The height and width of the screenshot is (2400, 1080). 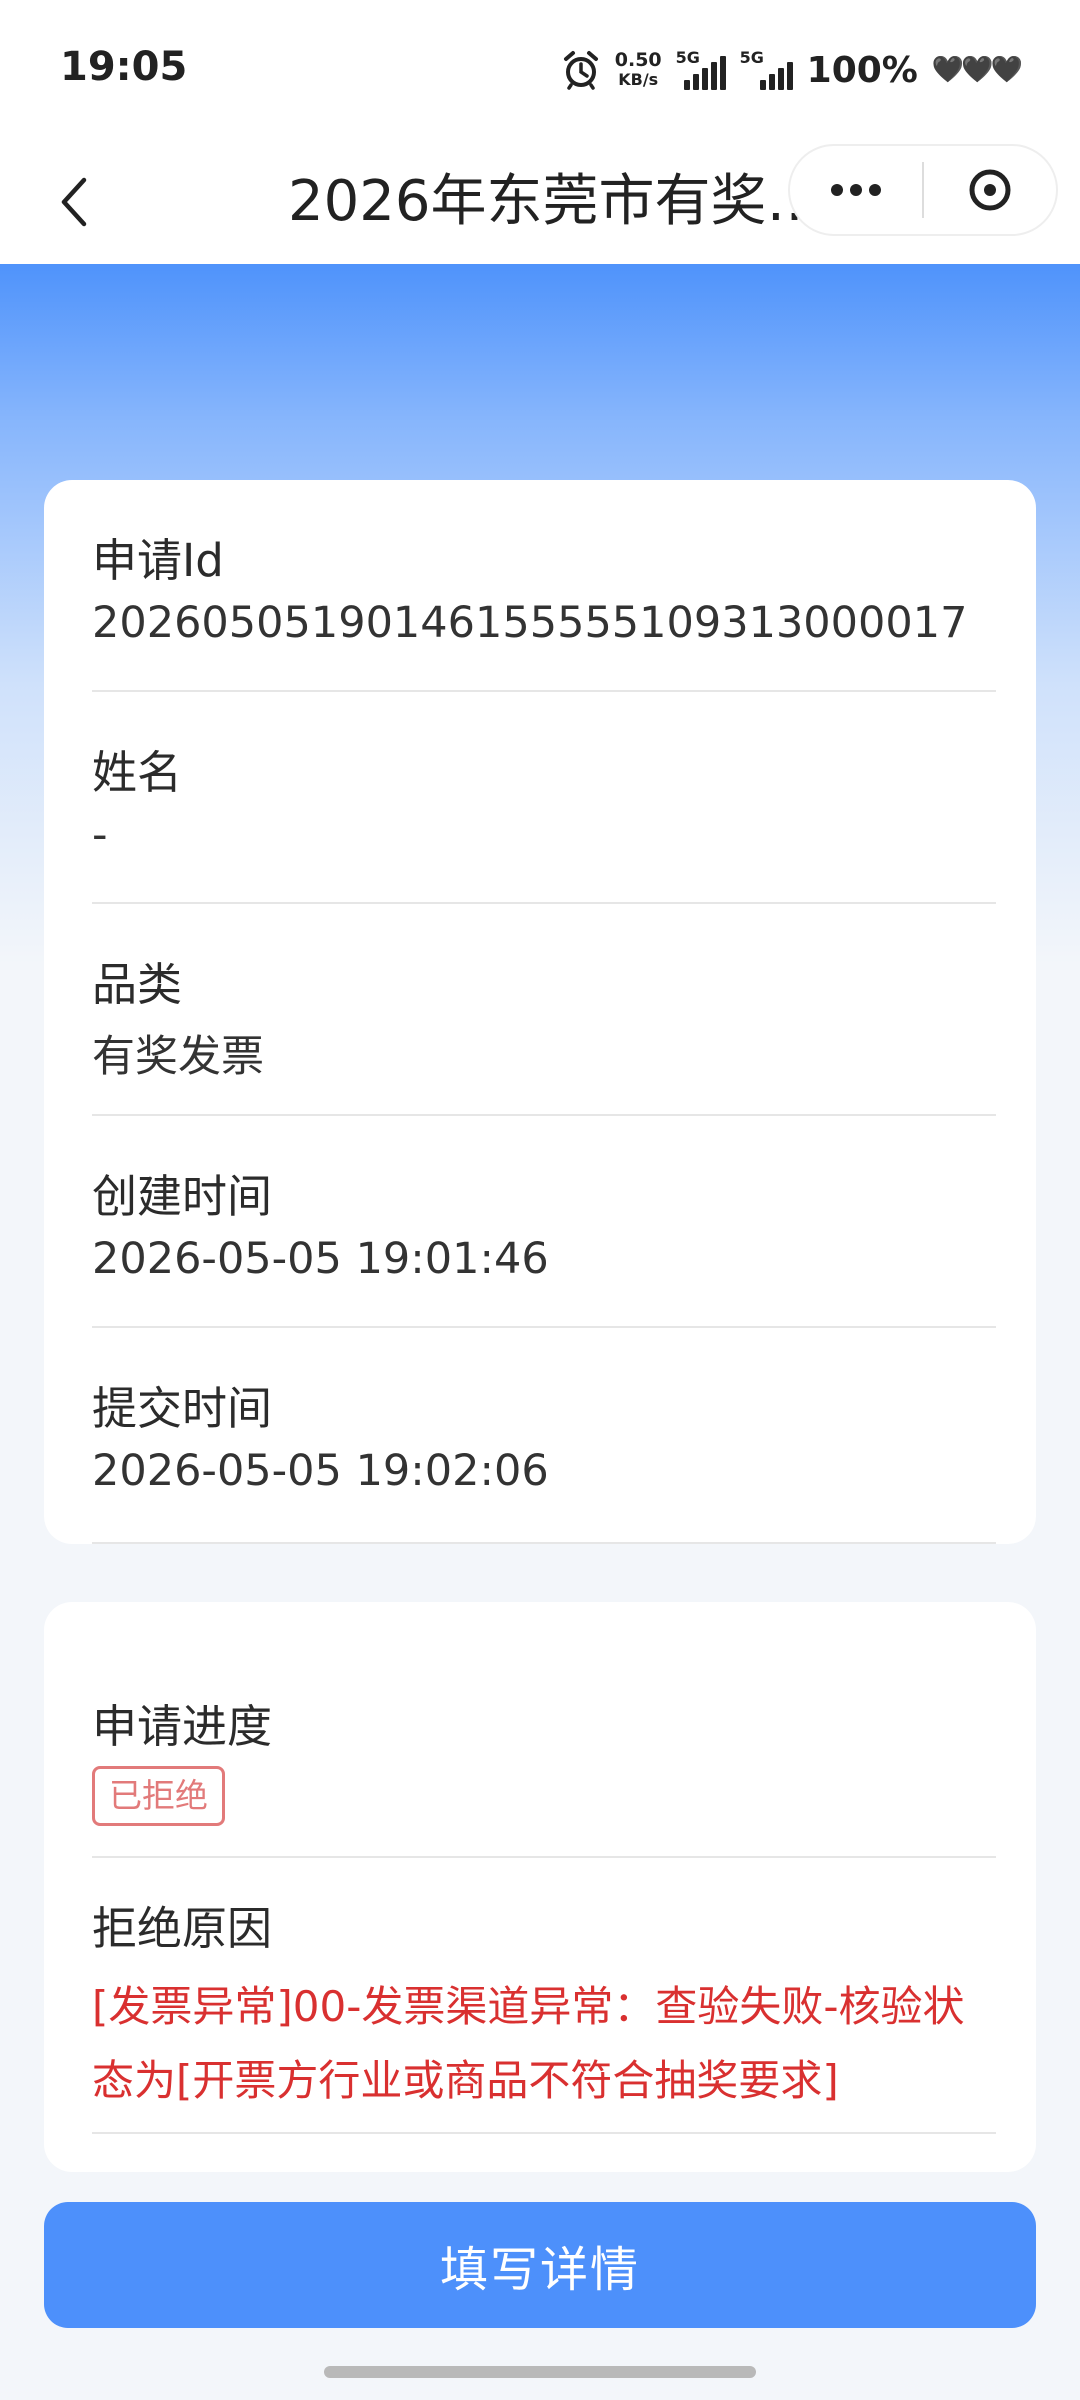 I want to click on mini-program-capsule, so click(x=923, y=190).